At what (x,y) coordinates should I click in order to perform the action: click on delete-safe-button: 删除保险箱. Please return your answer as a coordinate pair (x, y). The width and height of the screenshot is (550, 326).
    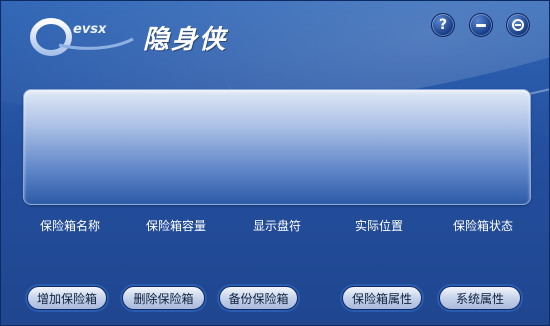
    Looking at the image, I should click on (163, 298).